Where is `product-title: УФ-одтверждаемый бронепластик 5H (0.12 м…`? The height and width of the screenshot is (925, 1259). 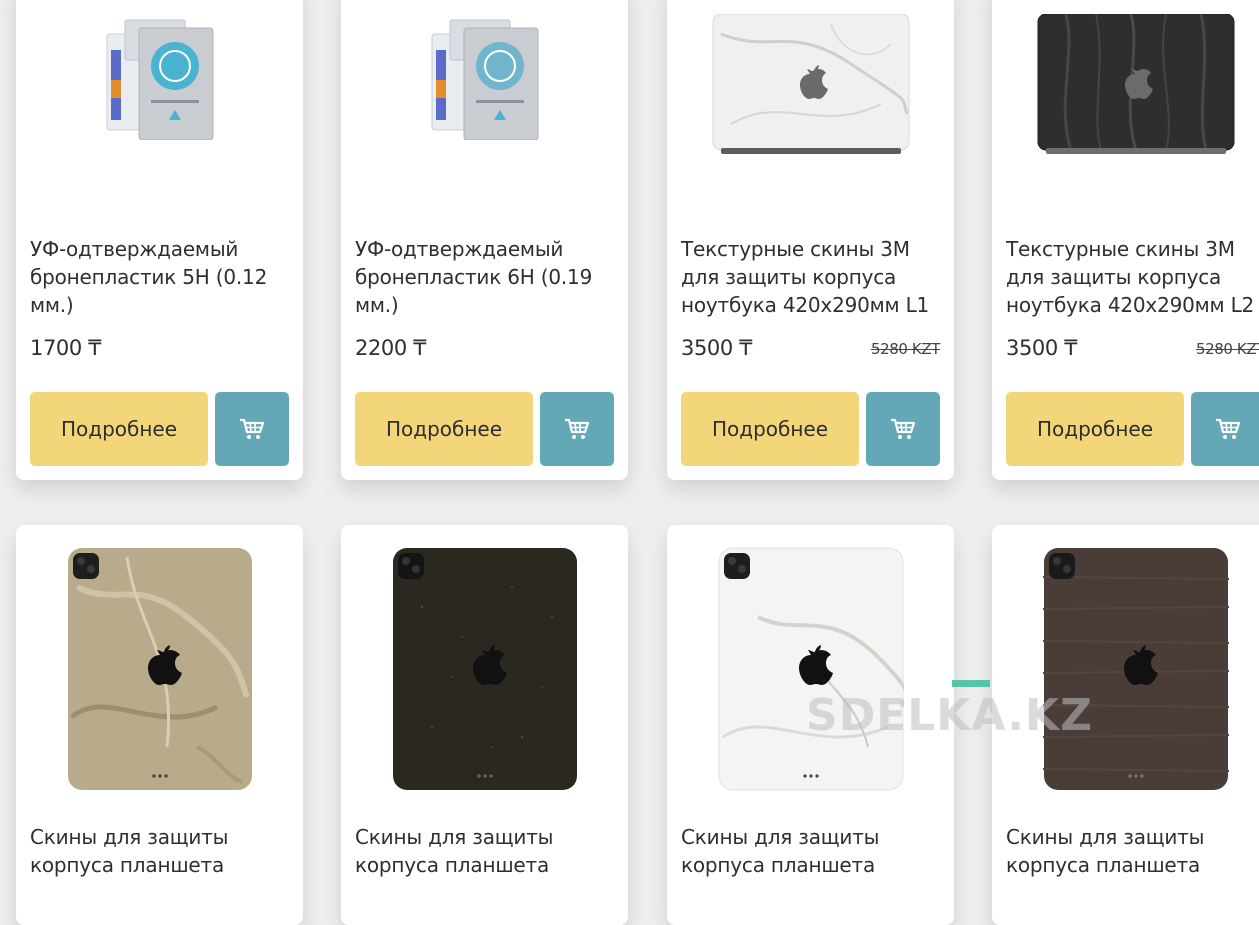 product-title: УФ-одтверждаемый бронепластик 5H (0.12 м… is located at coordinates (160, 277).